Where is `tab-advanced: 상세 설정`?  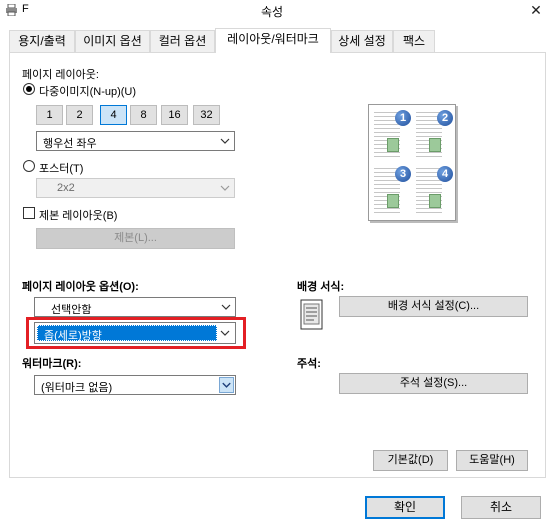 tab-advanced: 상세 설정 is located at coordinates (362, 41).